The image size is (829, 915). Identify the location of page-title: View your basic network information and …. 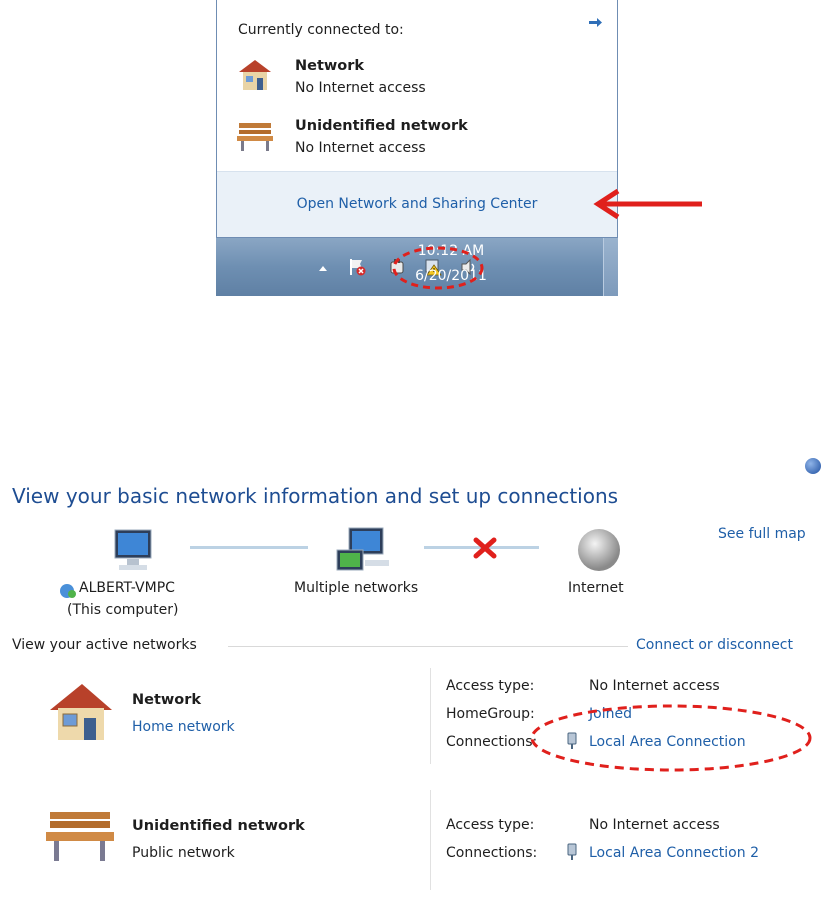
(315, 496).